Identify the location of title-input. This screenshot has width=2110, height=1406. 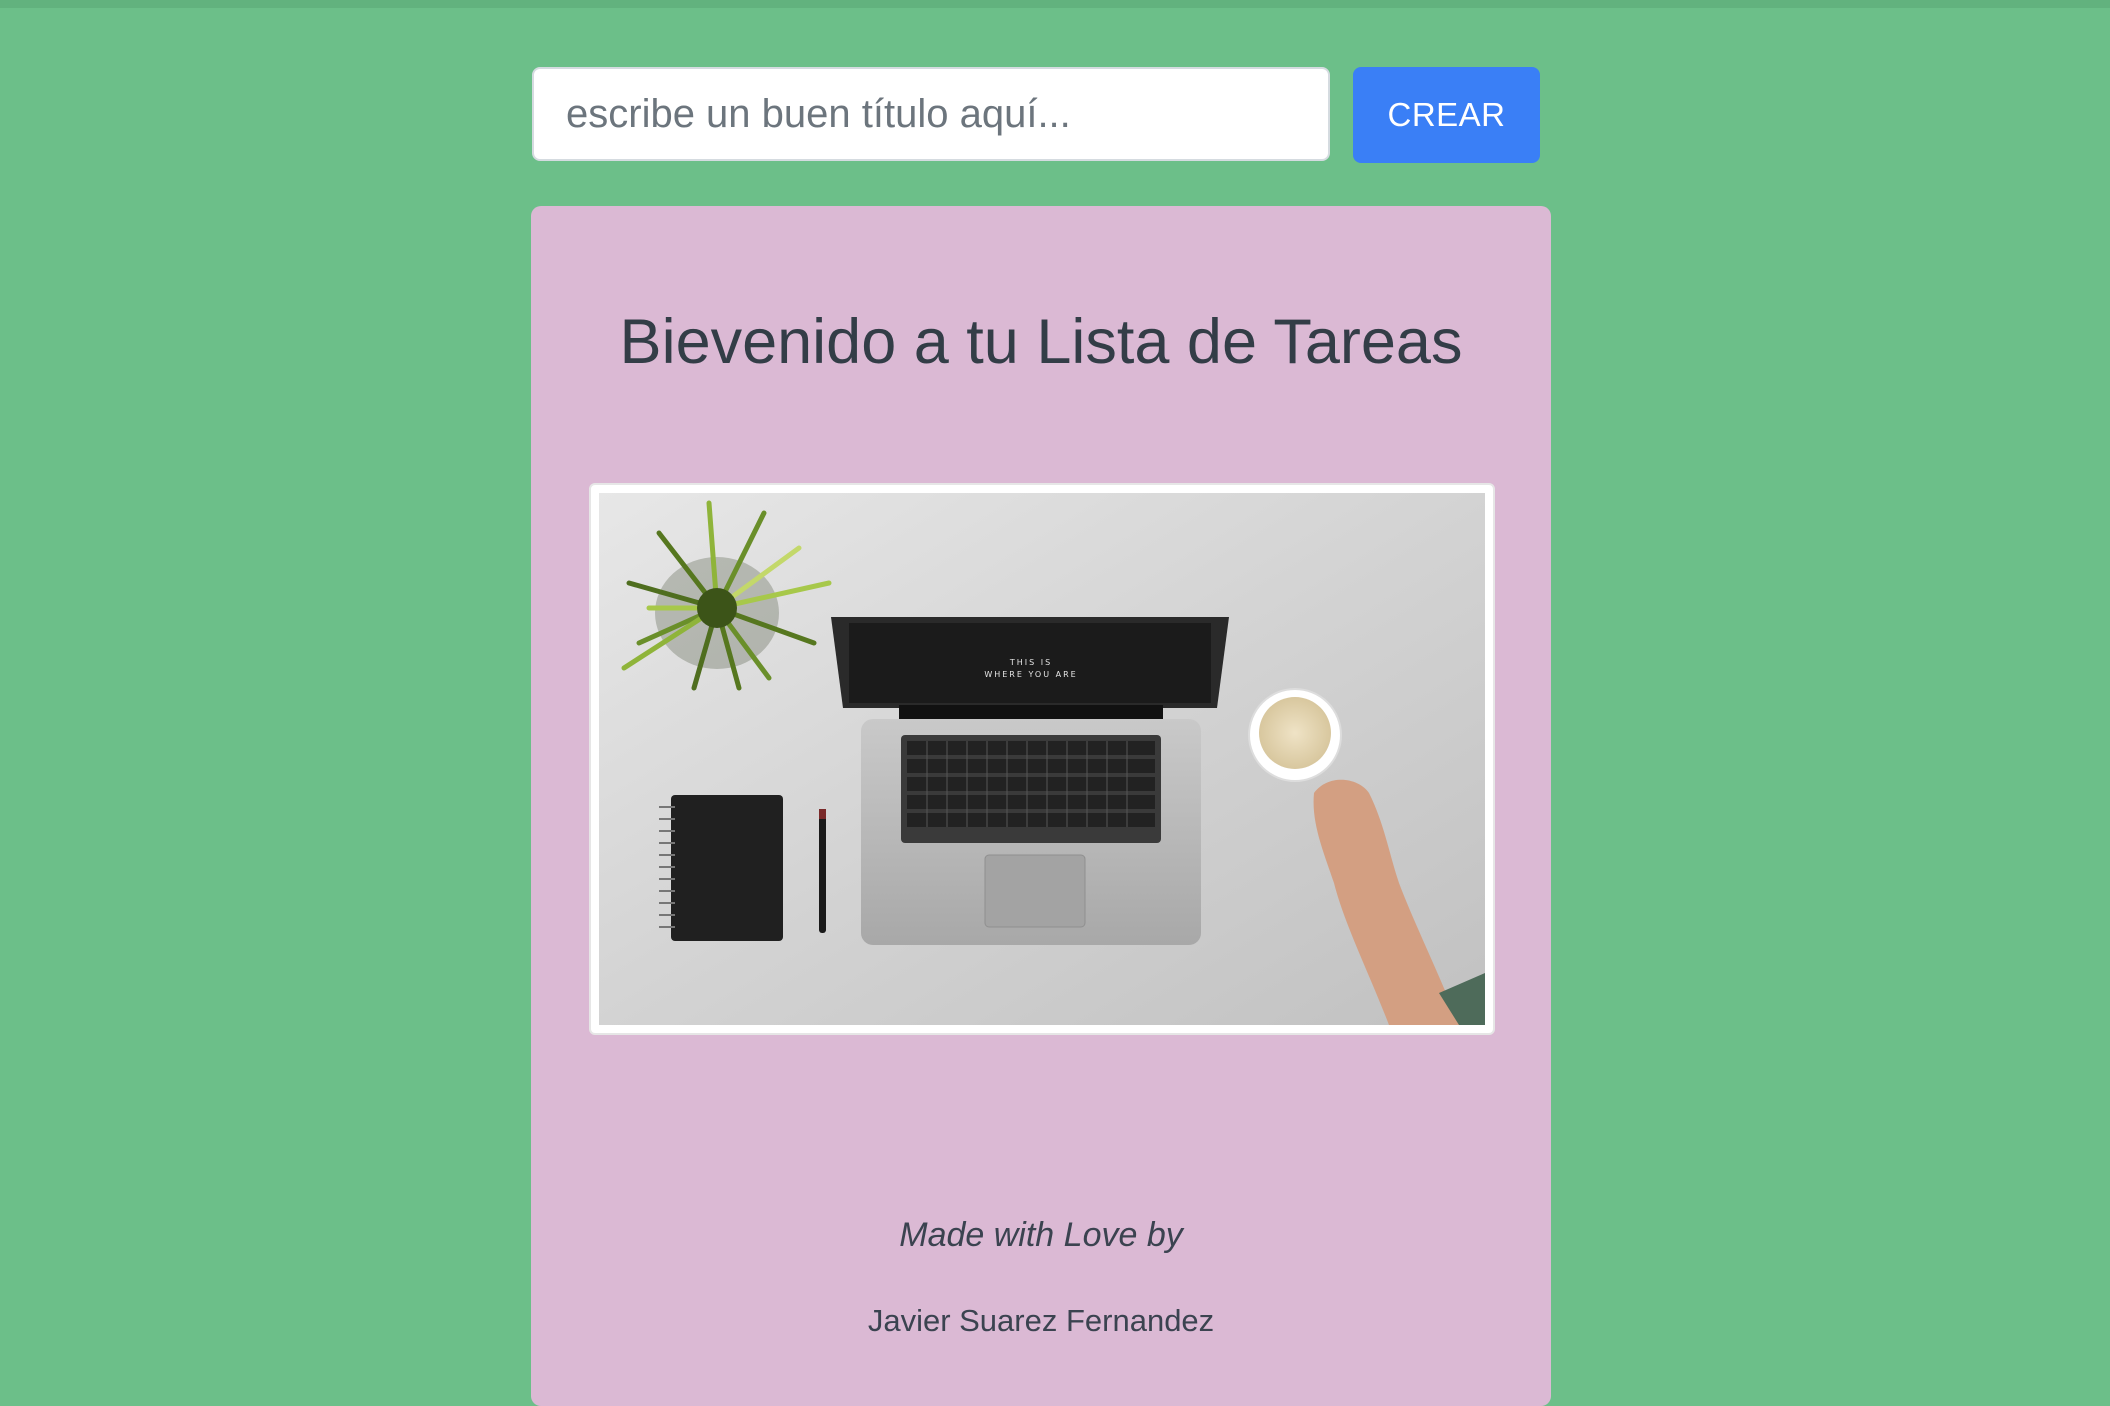
(931, 114).